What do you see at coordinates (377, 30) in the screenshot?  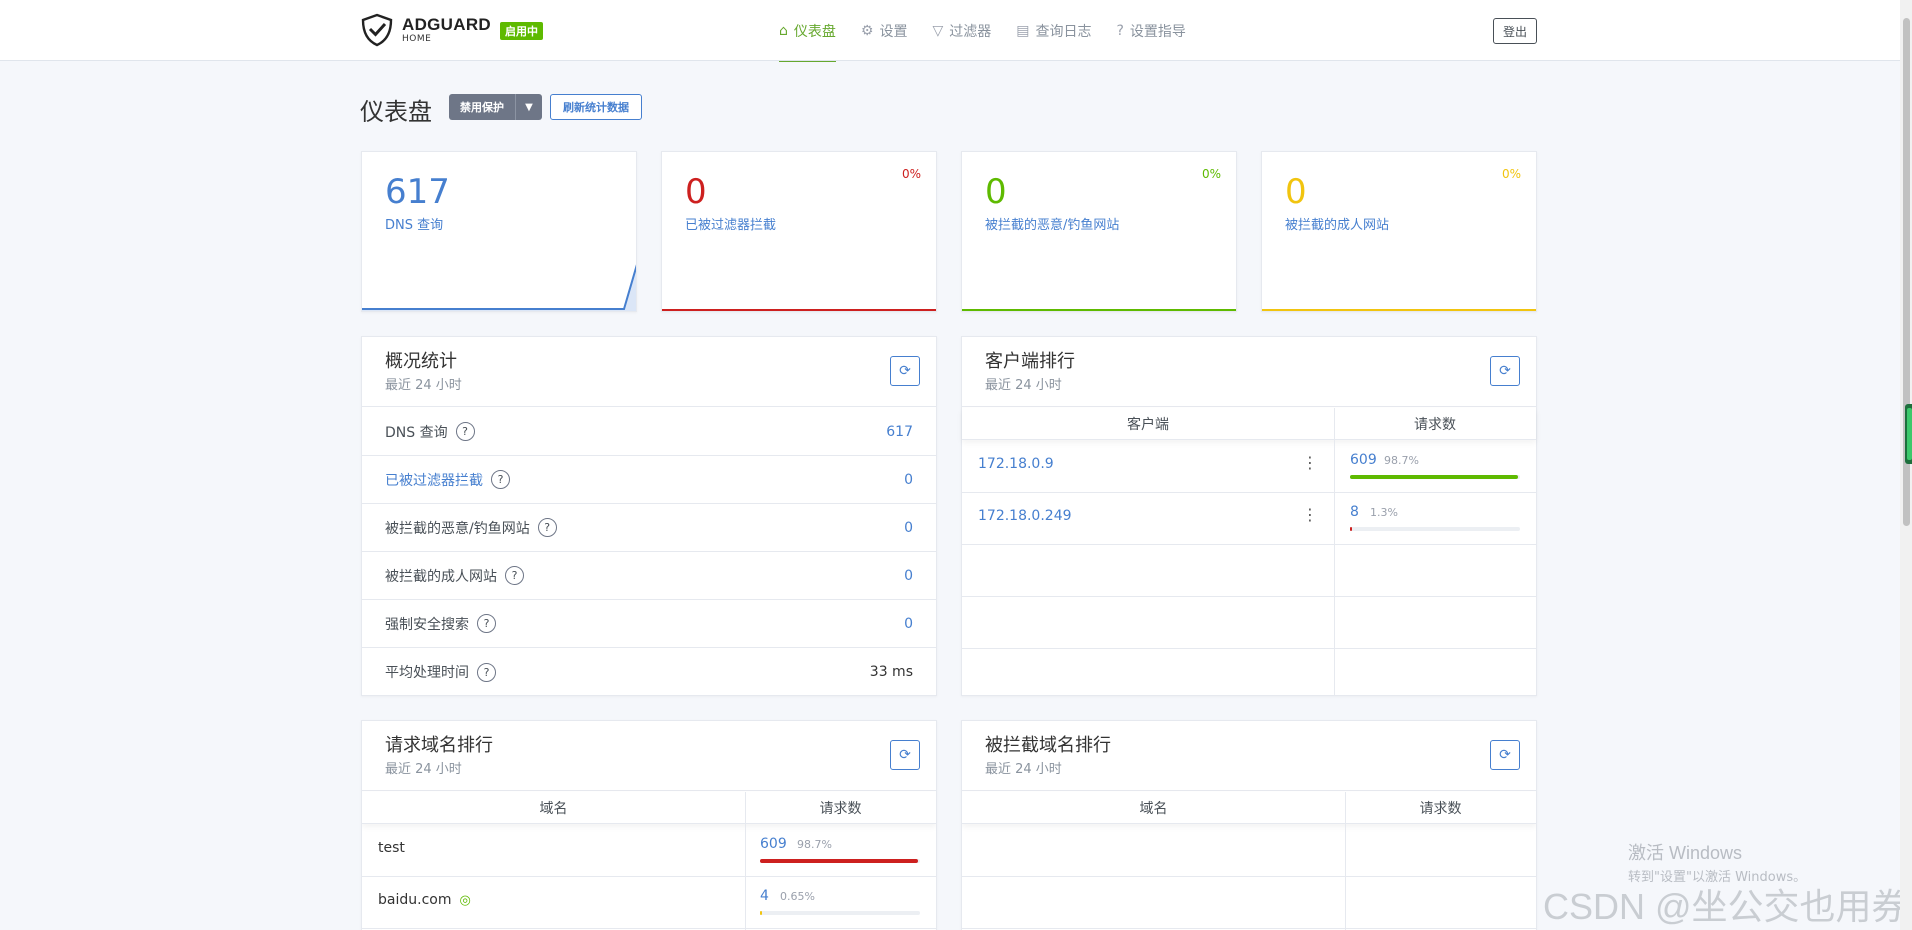 I see `shield-check-icon` at bounding box center [377, 30].